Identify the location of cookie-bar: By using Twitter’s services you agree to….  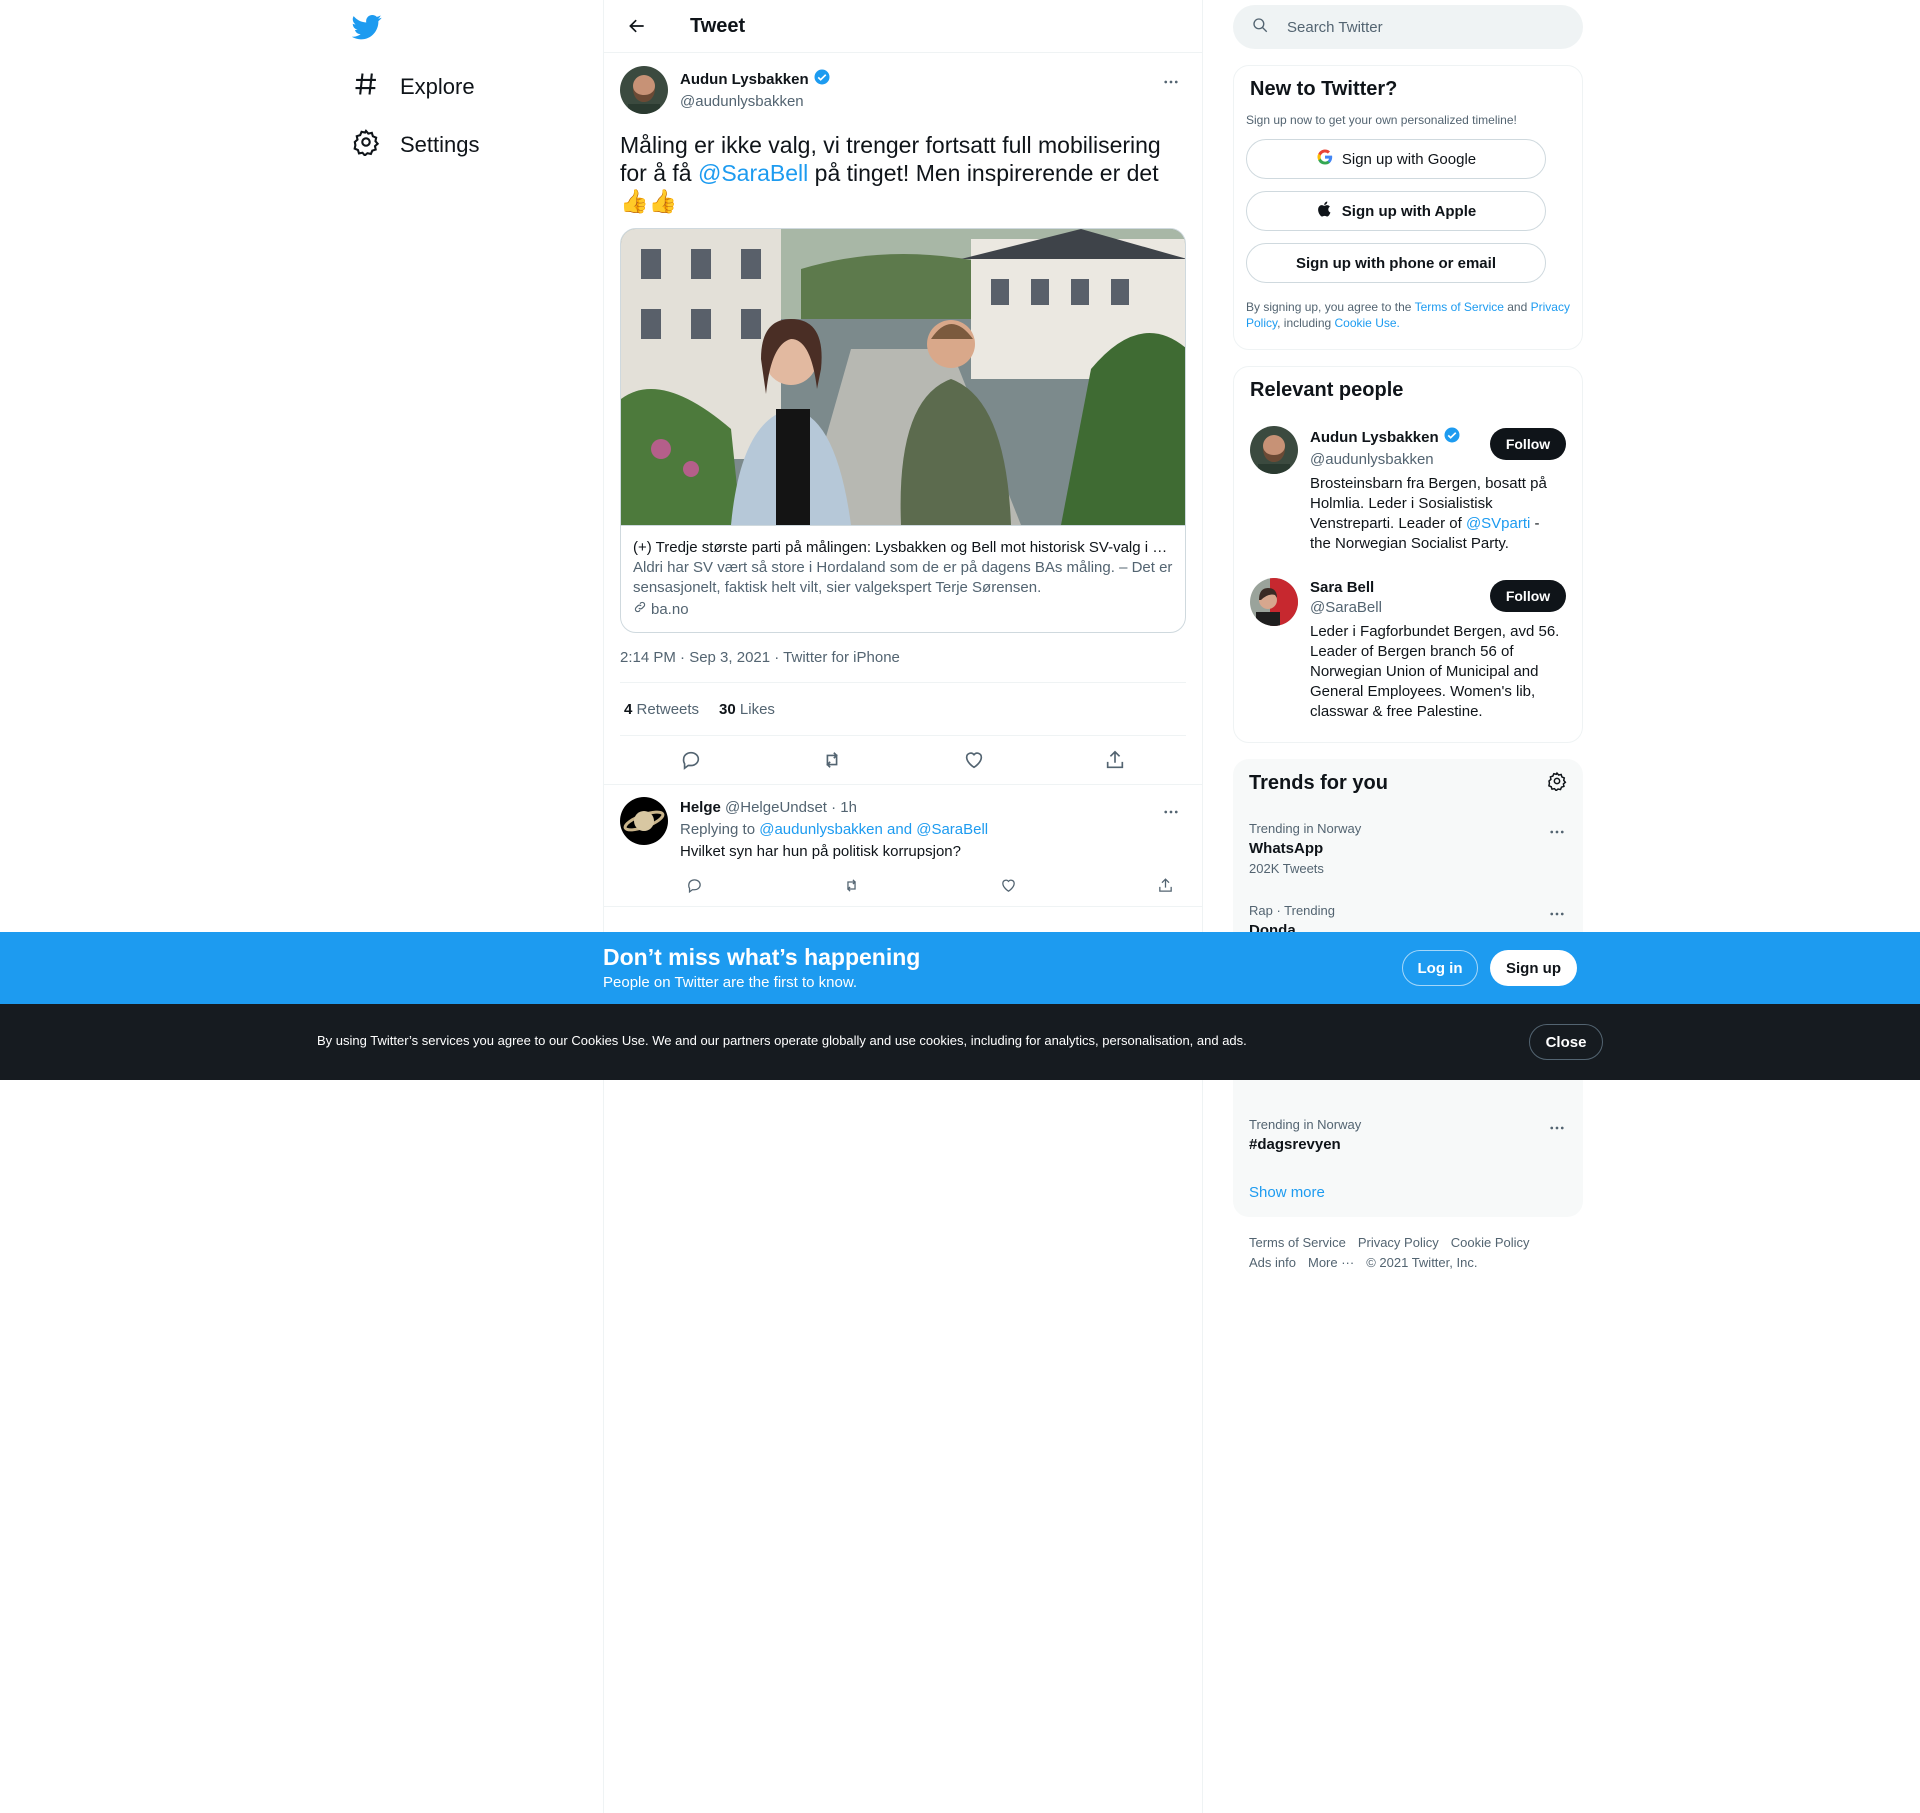
(960, 1042).